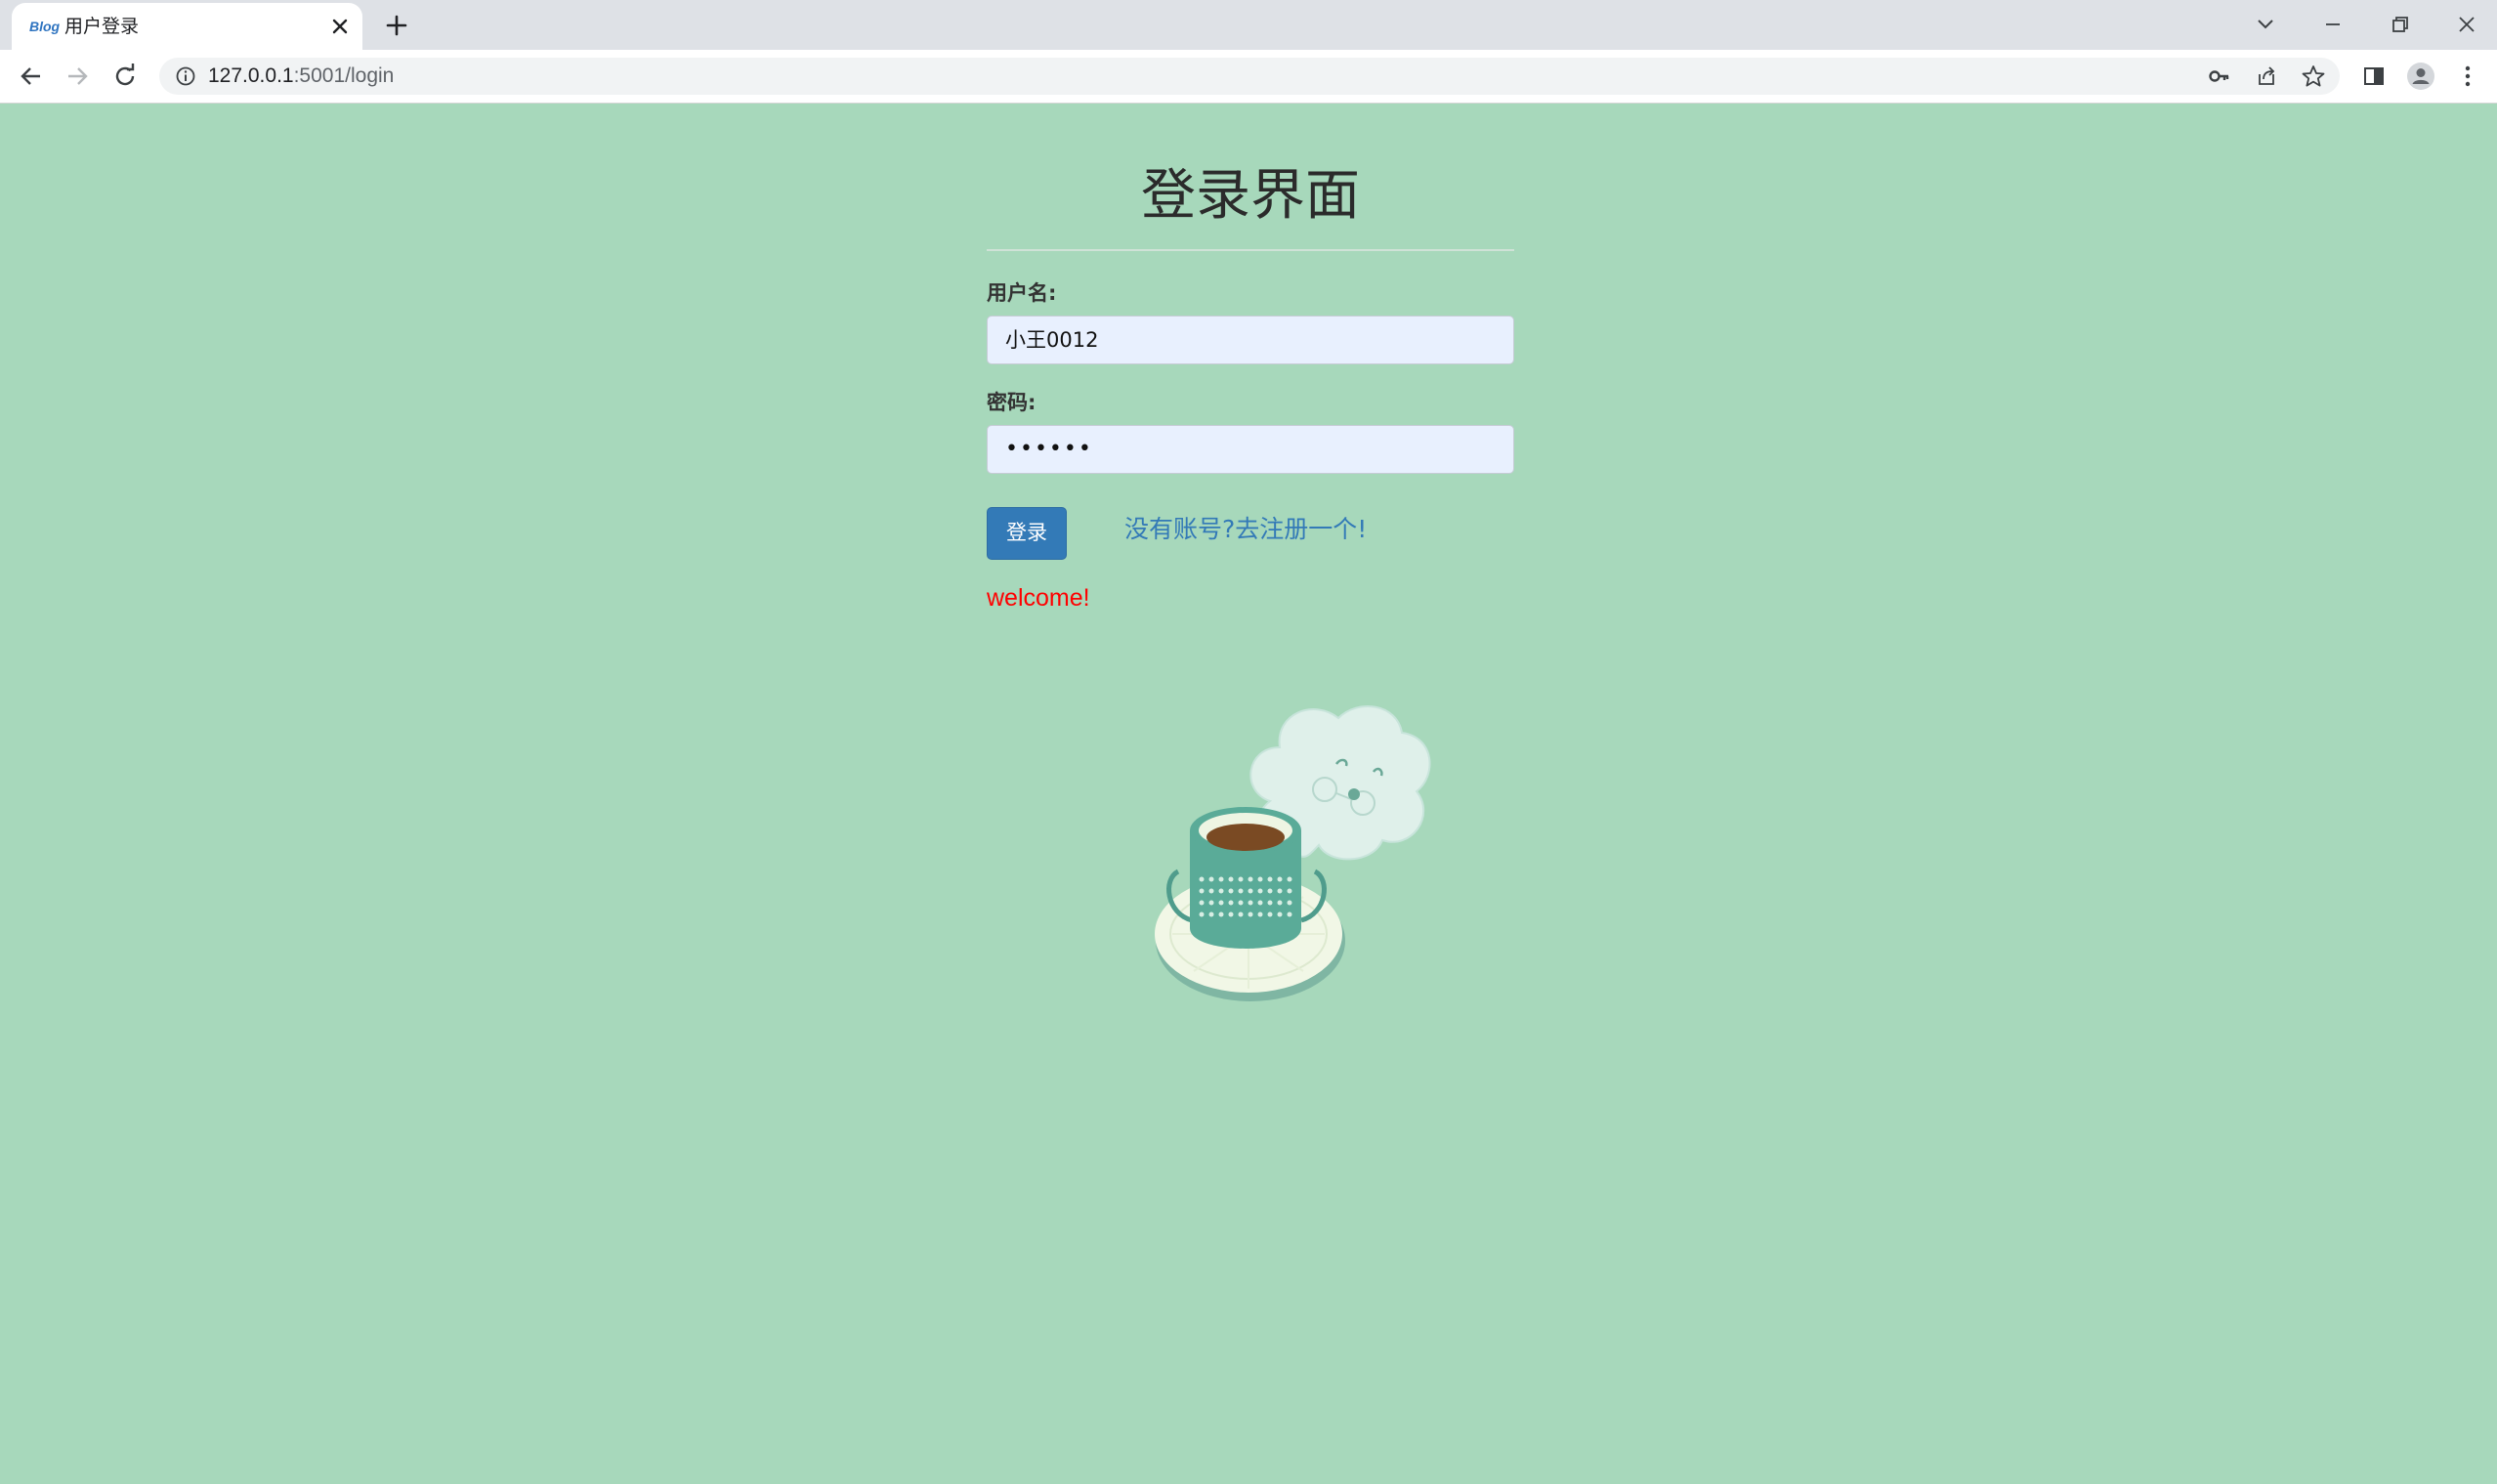 This screenshot has height=1484, width=2497. I want to click on info-icon, so click(186, 76).